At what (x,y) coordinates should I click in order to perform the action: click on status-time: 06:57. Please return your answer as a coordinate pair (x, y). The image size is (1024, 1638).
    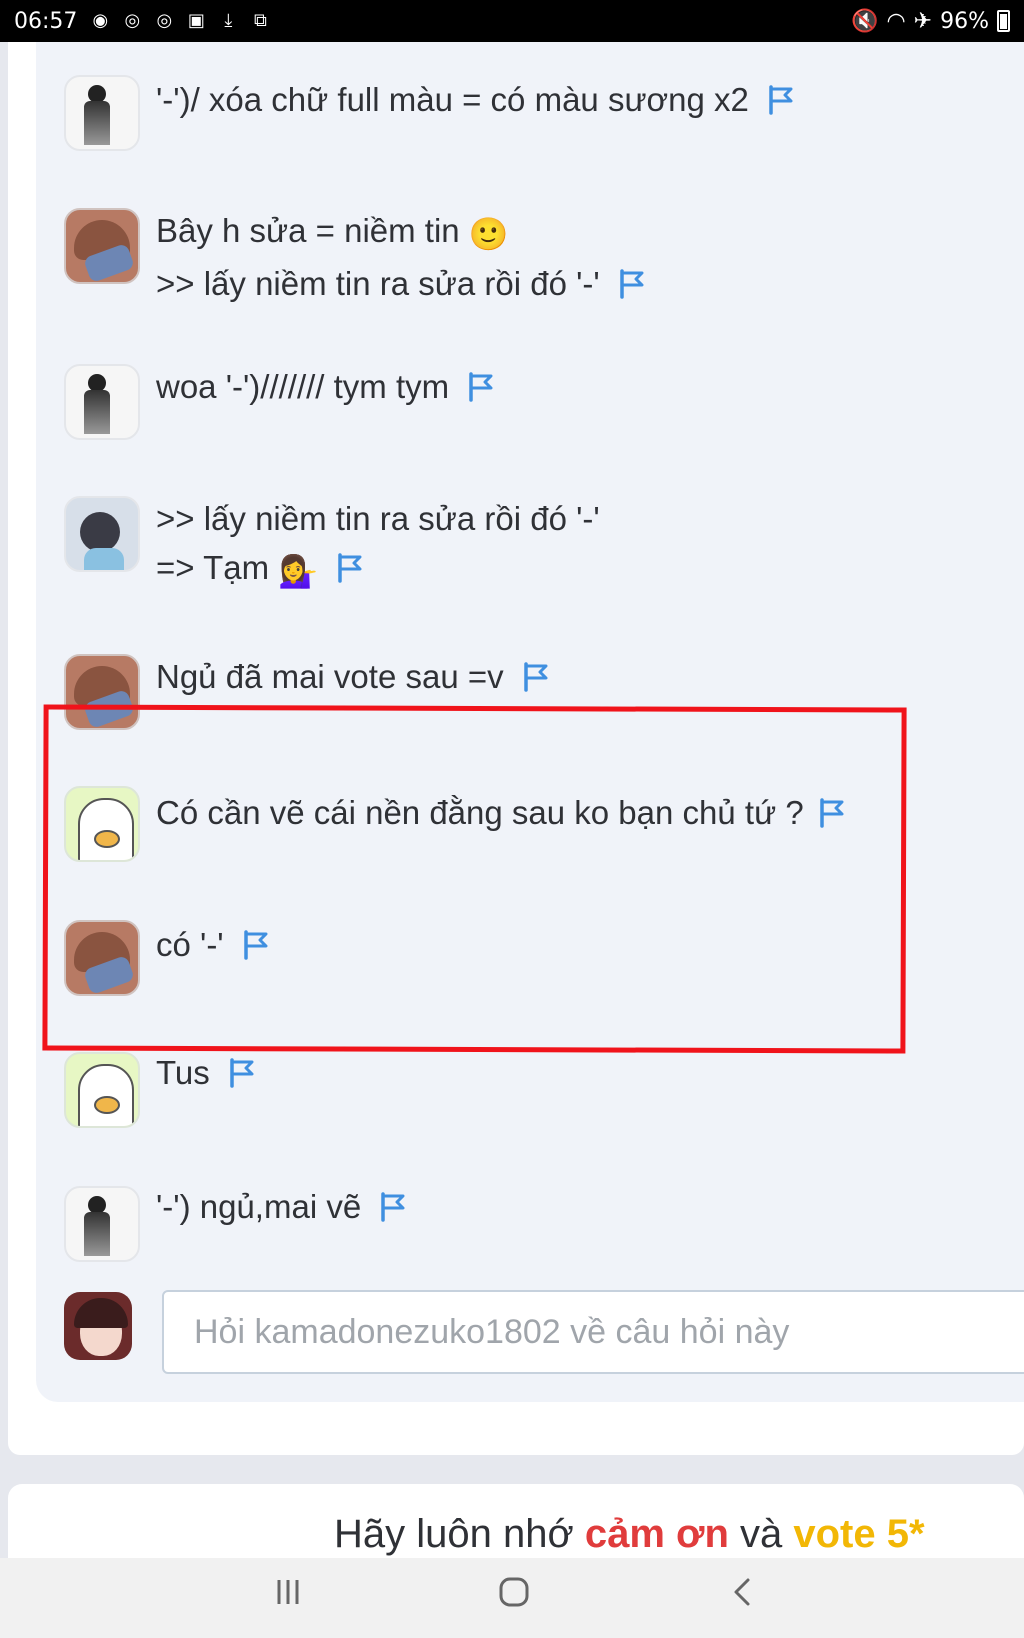
    Looking at the image, I should click on (46, 21).